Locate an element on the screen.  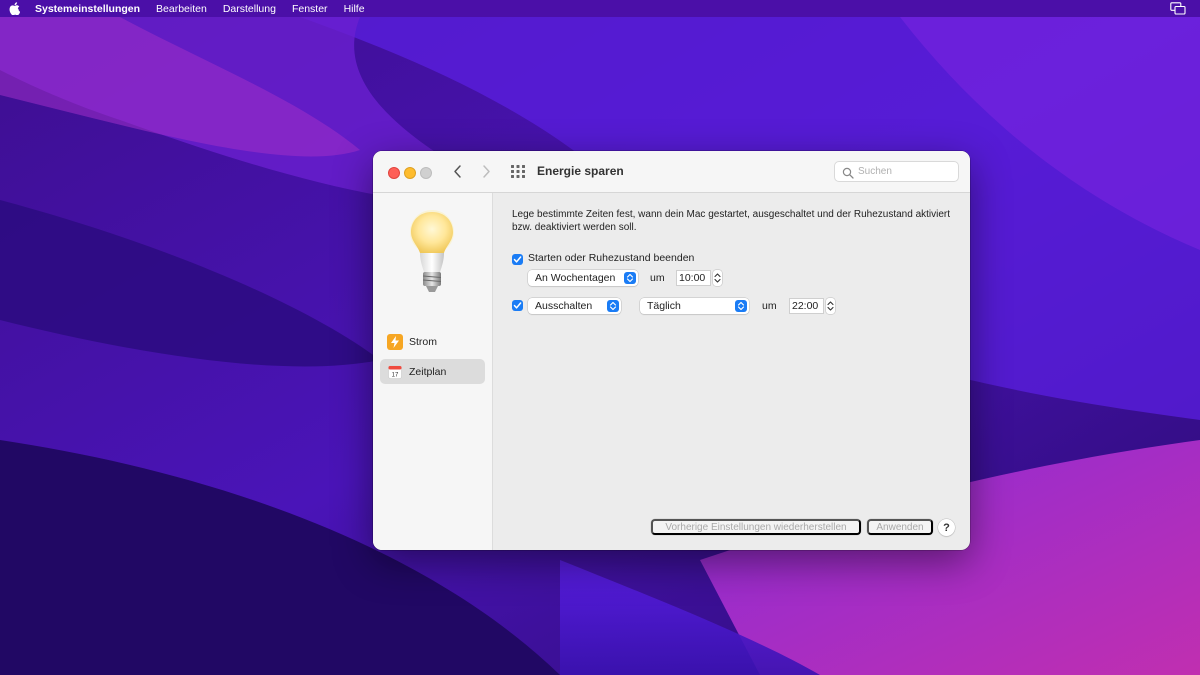
magnifying-glass-icon is located at coordinates (848, 172).